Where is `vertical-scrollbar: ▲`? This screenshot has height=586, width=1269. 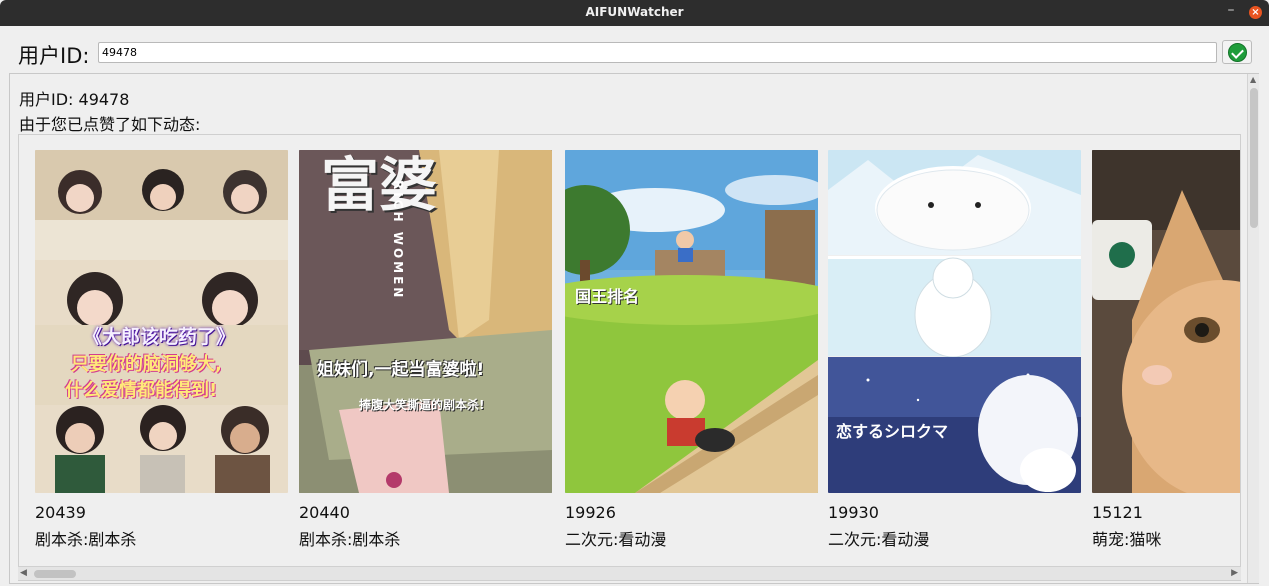 vertical-scrollbar: ▲ is located at coordinates (1253, 328).